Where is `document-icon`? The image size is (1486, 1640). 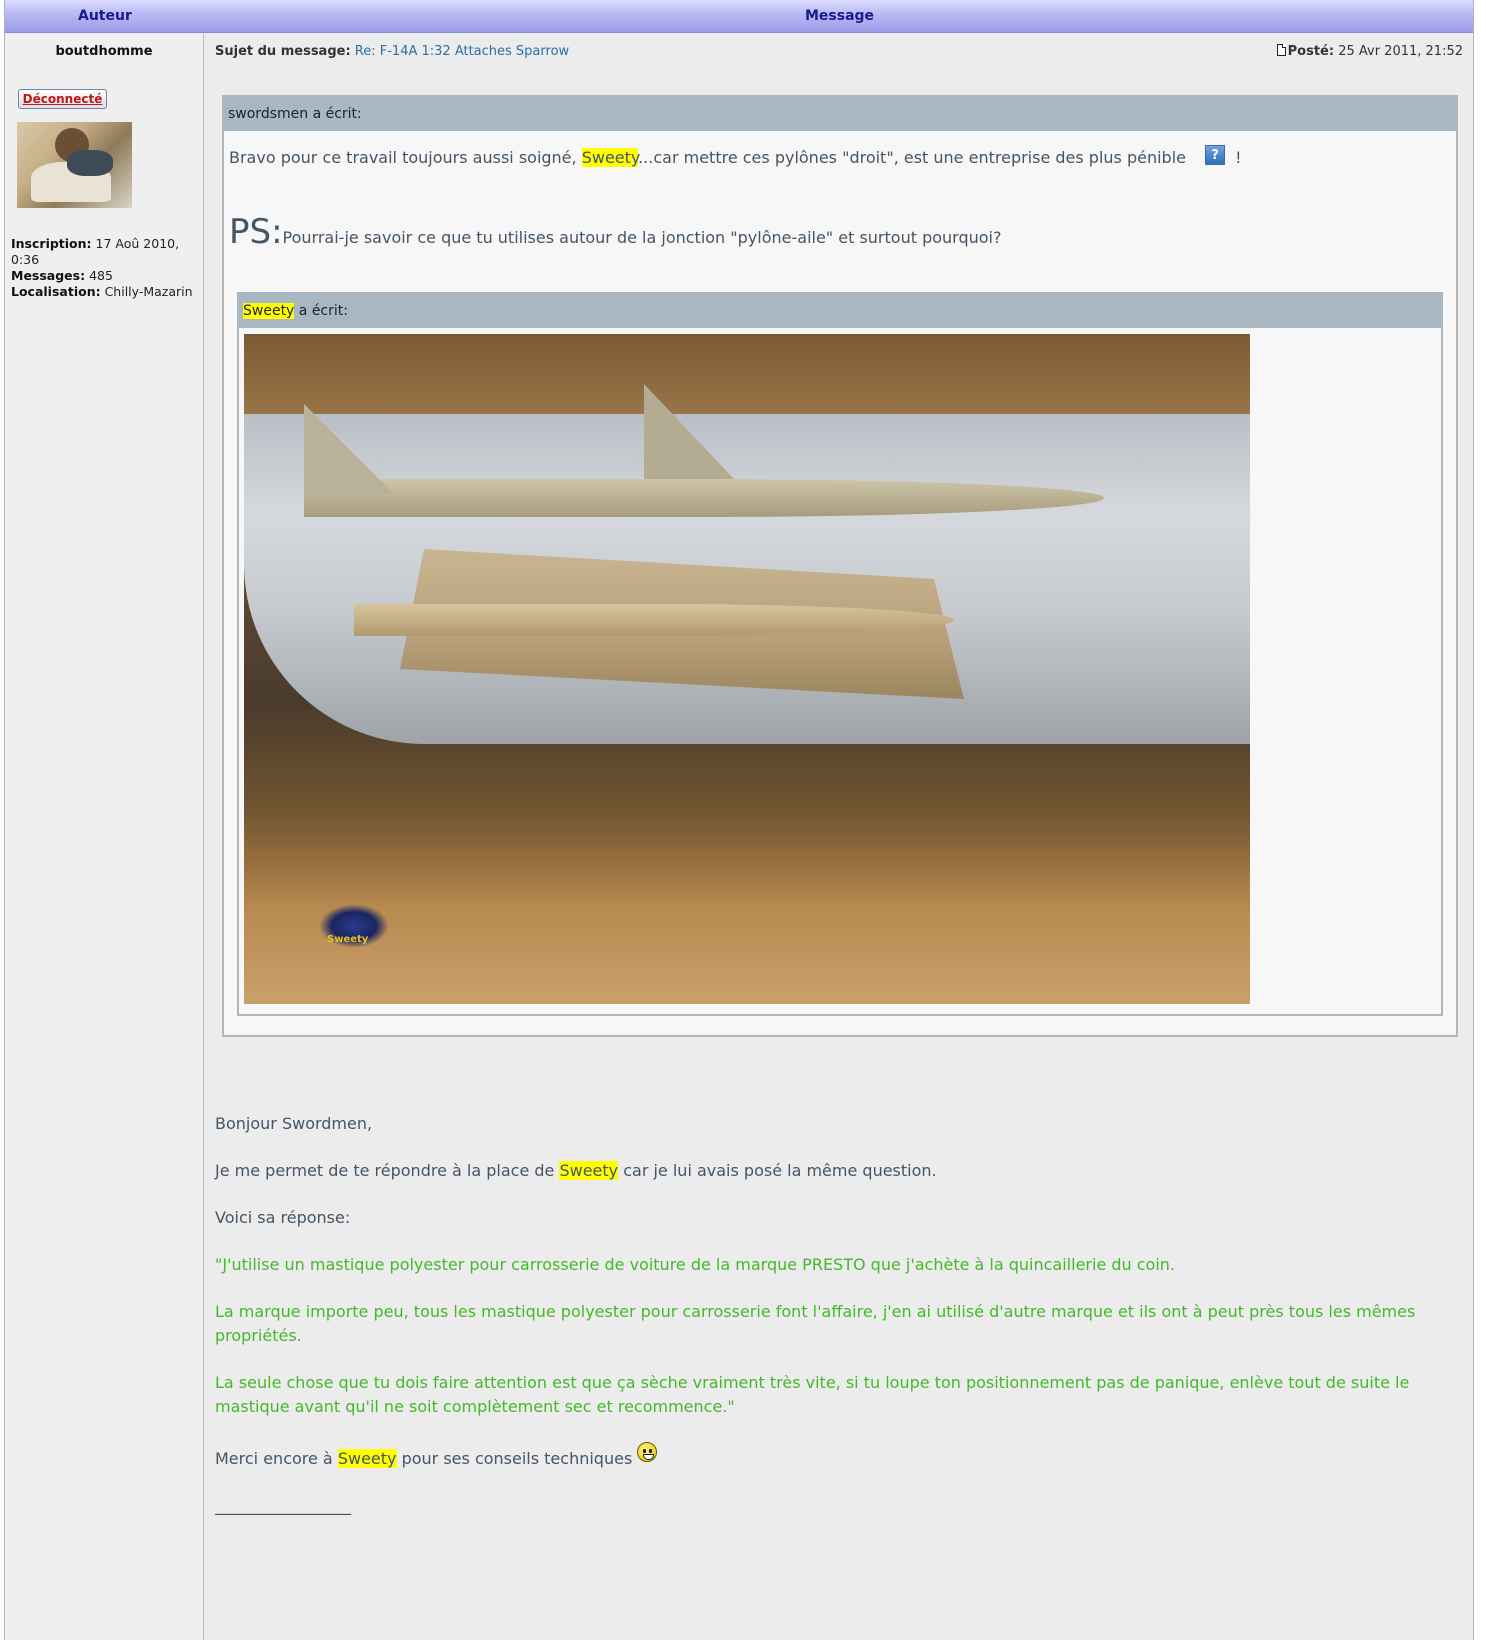
document-icon is located at coordinates (1281, 50).